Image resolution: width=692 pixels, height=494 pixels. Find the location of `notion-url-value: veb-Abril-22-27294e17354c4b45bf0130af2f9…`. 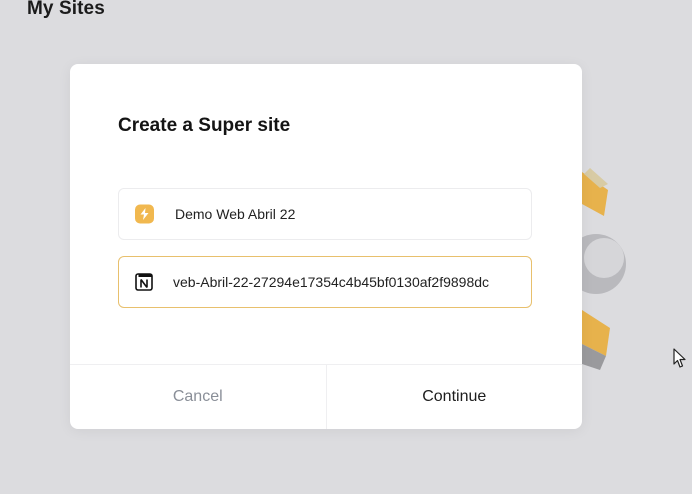

notion-url-value: veb-Abril-22-27294e17354c4b45bf0130af2f9… is located at coordinates (331, 282).